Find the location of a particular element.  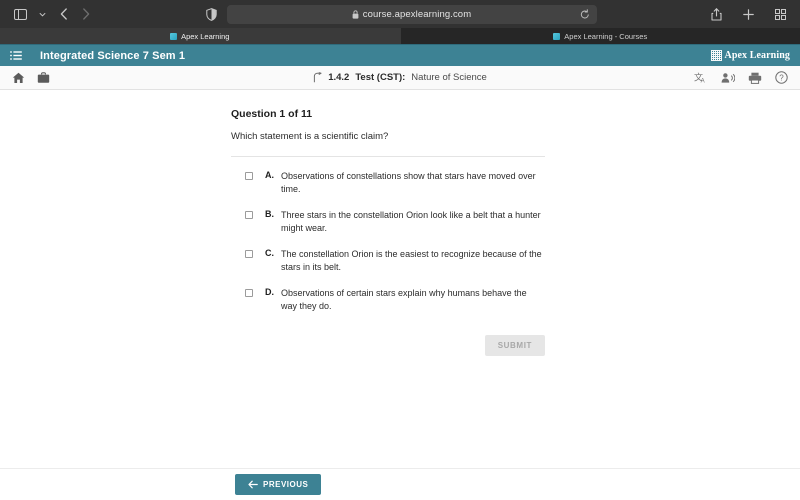

submit-button: SUBMIT is located at coordinates (514, 346).